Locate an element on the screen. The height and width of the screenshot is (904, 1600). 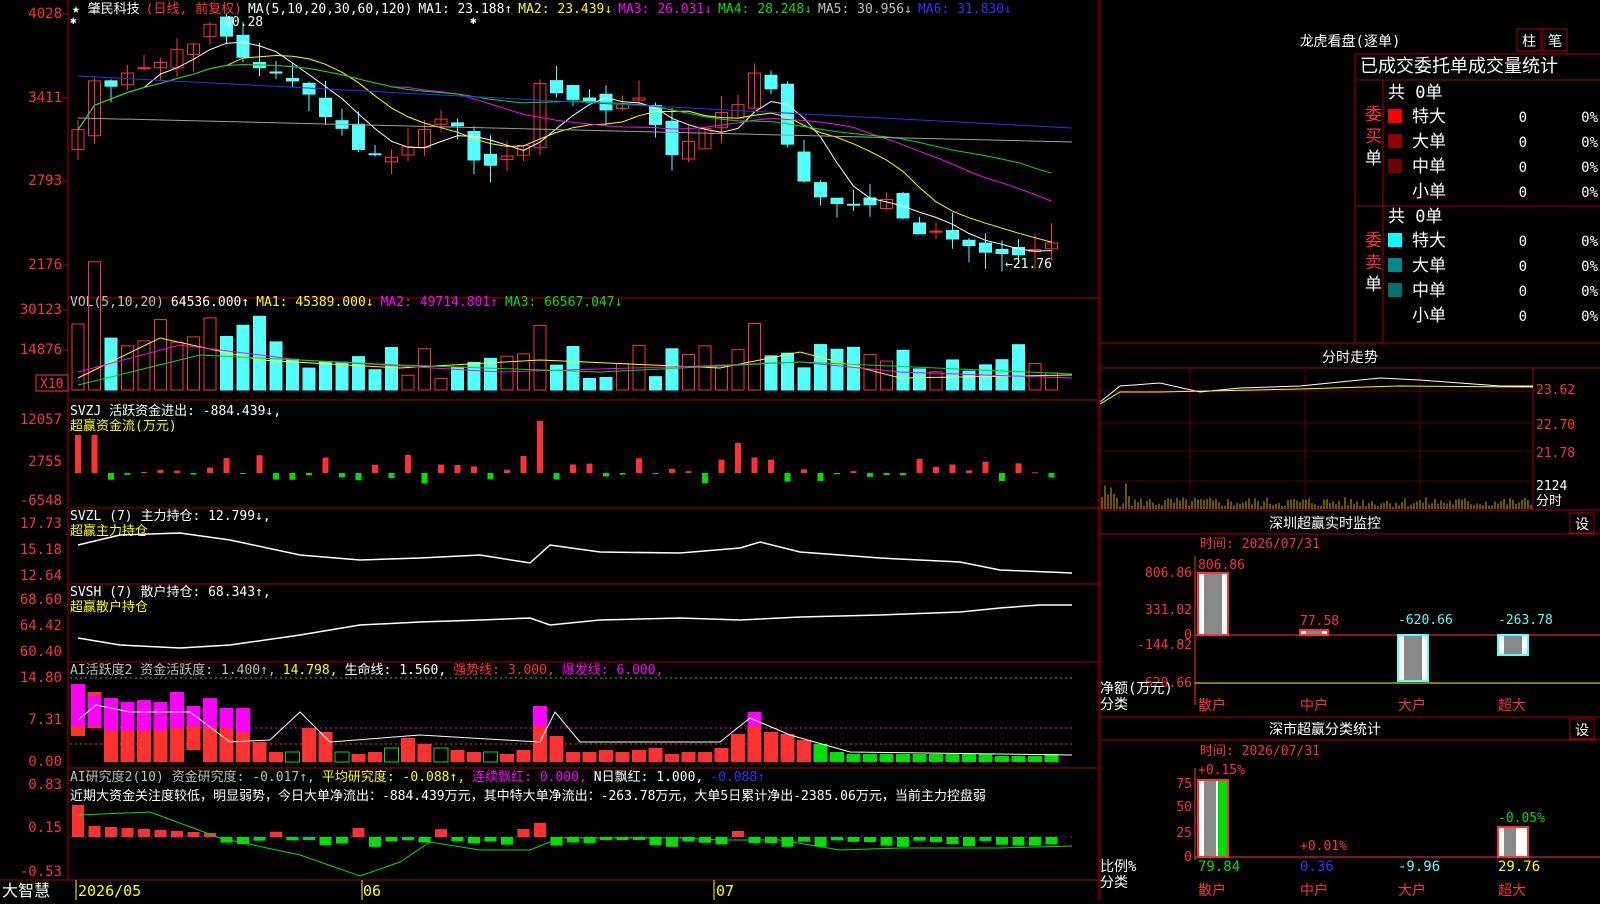
vol-tick-label: 14876 is located at coordinates (41, 350).